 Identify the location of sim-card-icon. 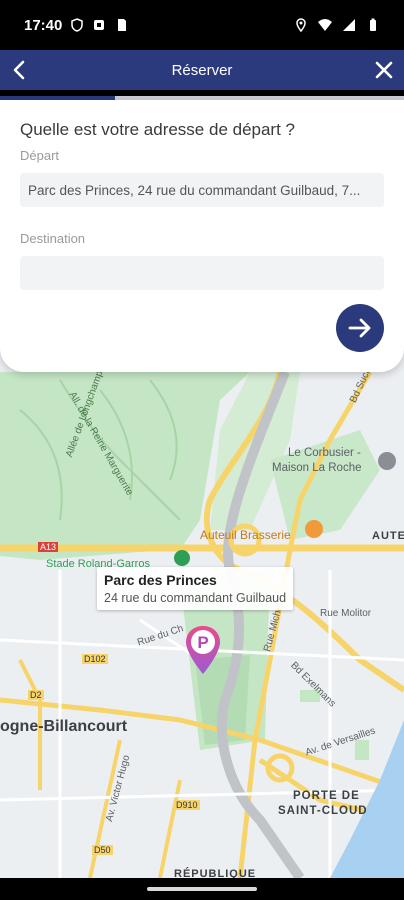
(122, 25).